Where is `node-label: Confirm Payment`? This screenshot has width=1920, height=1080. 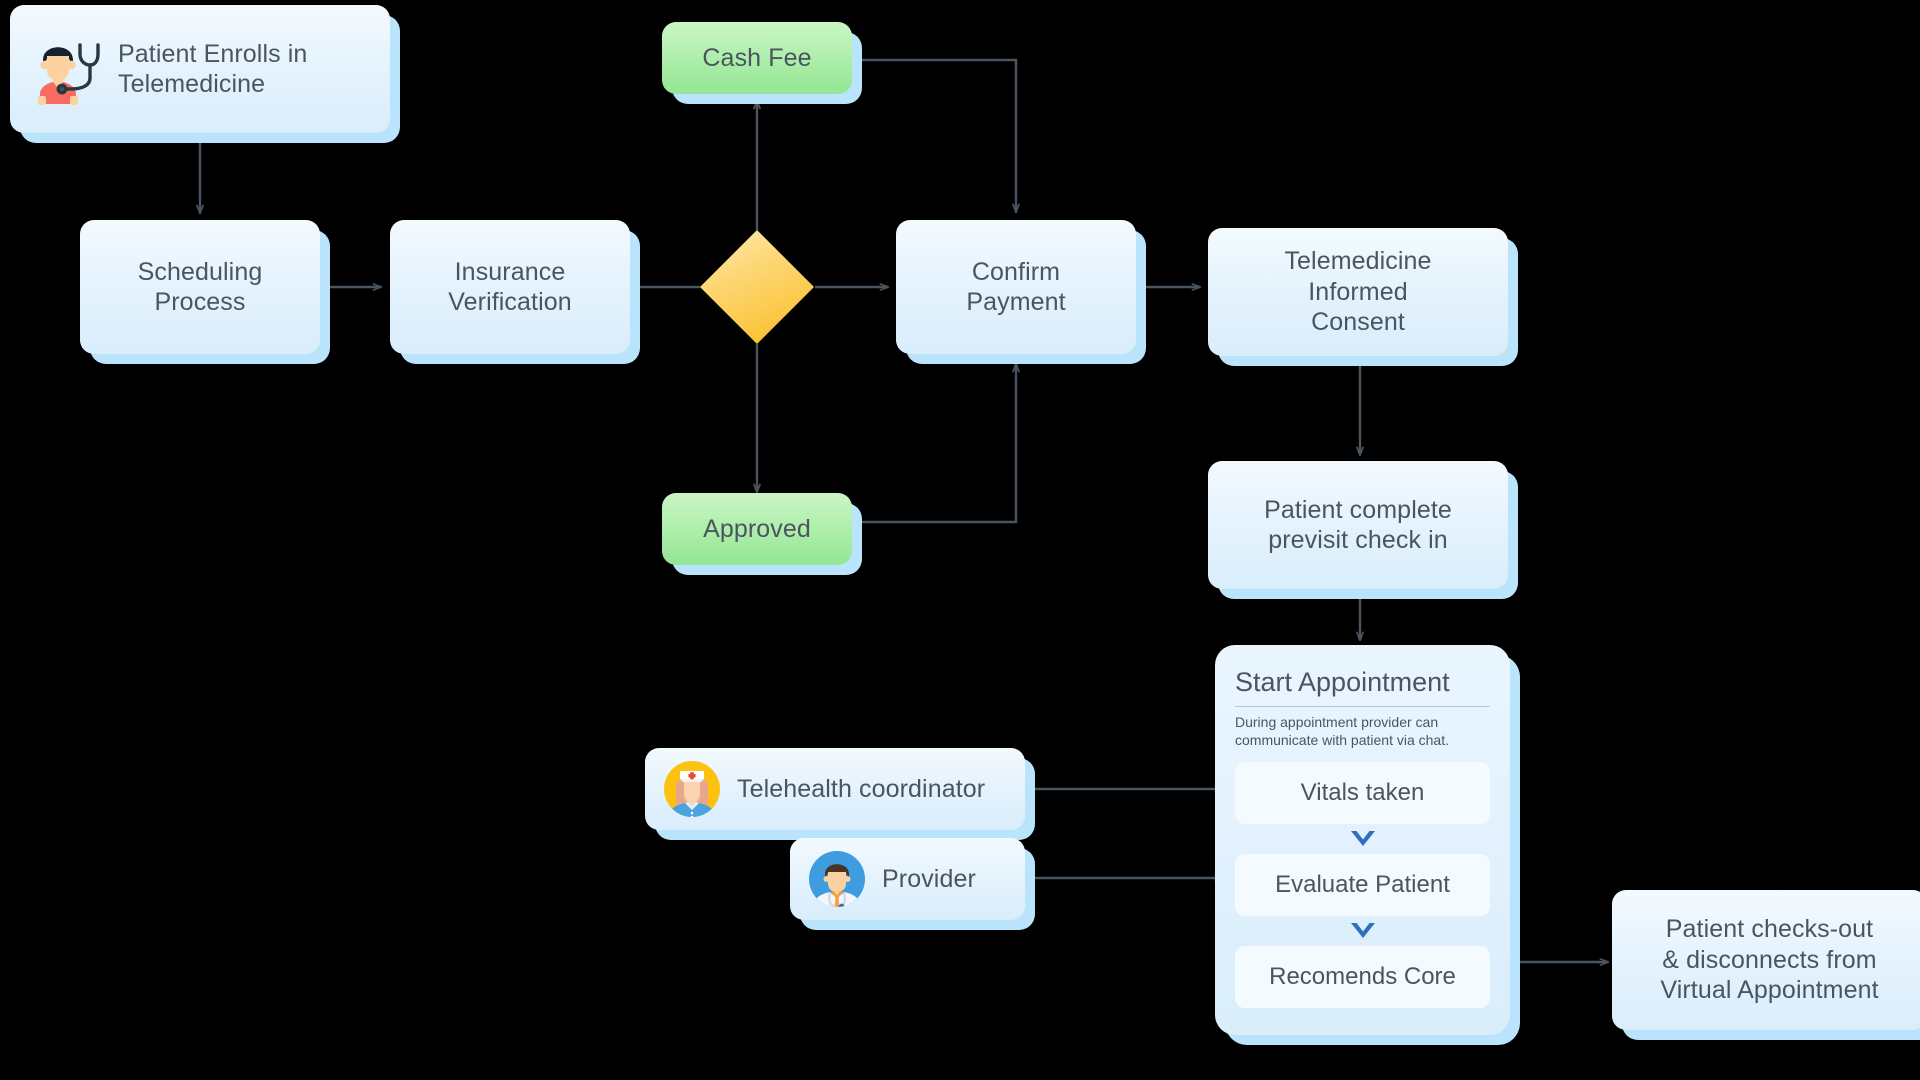
node-label: Confirm Payment is located at coordinates (1016, 287).